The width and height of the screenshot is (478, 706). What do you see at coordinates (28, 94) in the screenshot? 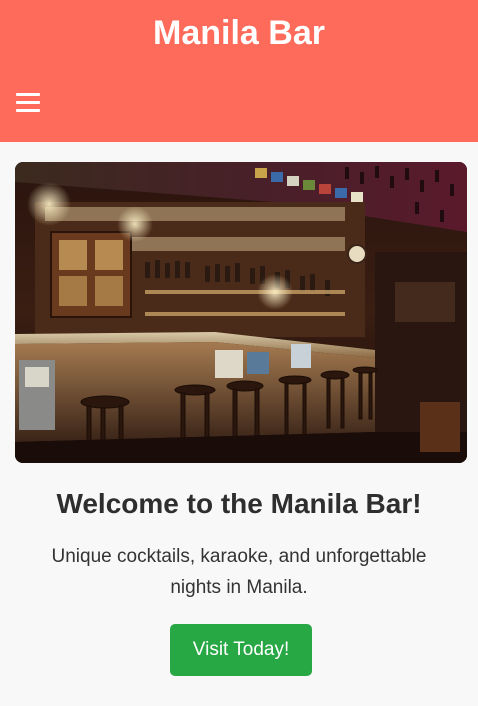
I see `menu-bar-top` at bounding box center [28, 94].